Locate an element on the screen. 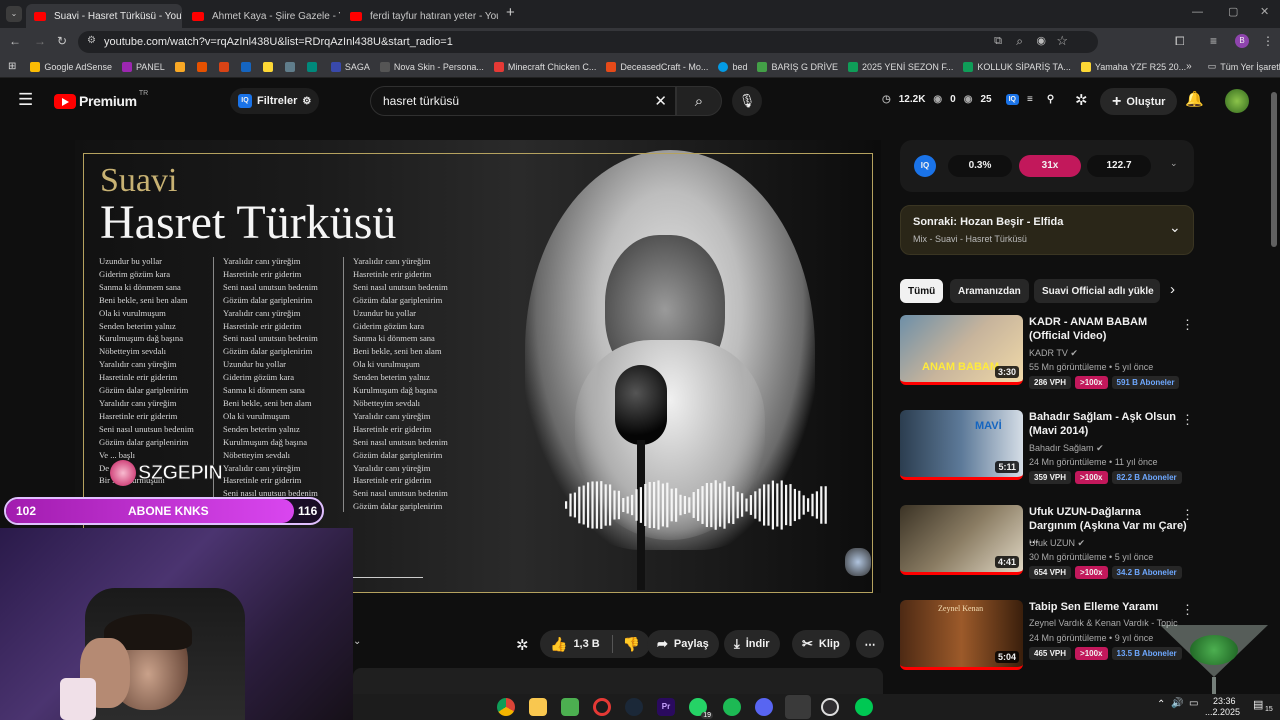 This screenshot has height=720, width=1280. menu-icon: ⋮ is located at coordinates (1268, 41).